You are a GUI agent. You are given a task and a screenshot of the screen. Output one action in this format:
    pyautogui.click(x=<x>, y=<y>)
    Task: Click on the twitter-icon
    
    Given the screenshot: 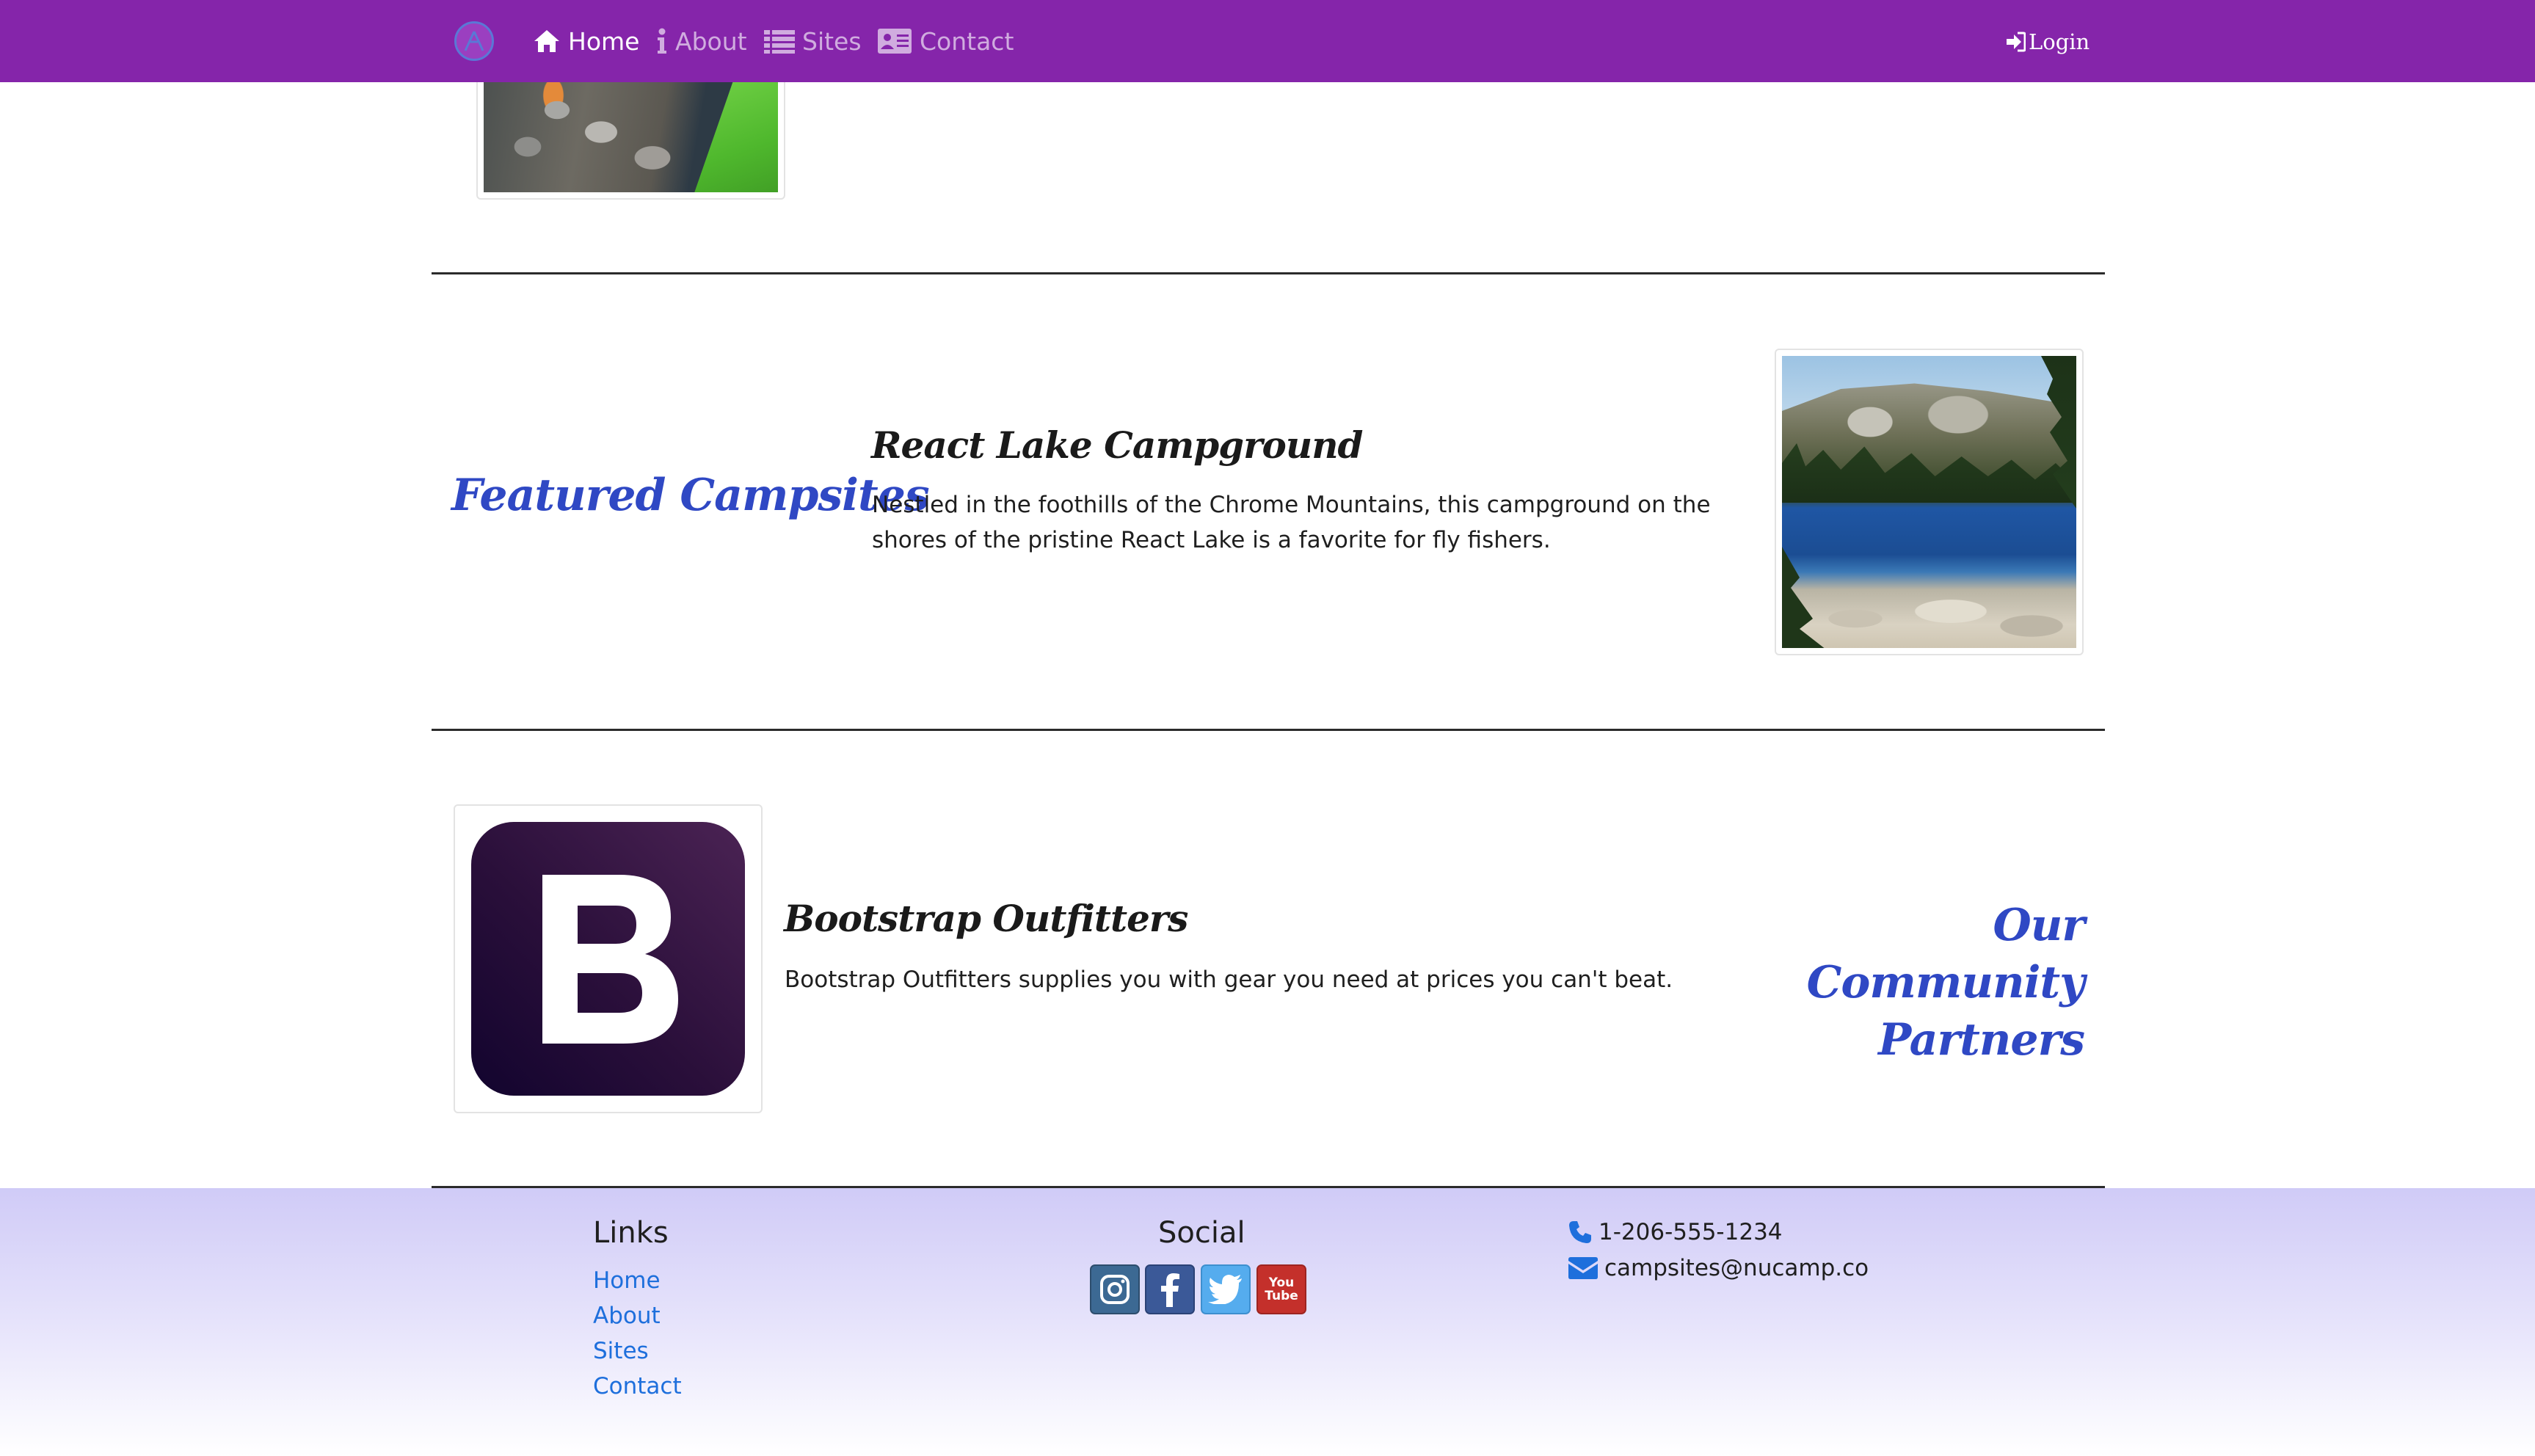 What is the action you would take?
    pyautogui.click(x=1225, y=1289)
    